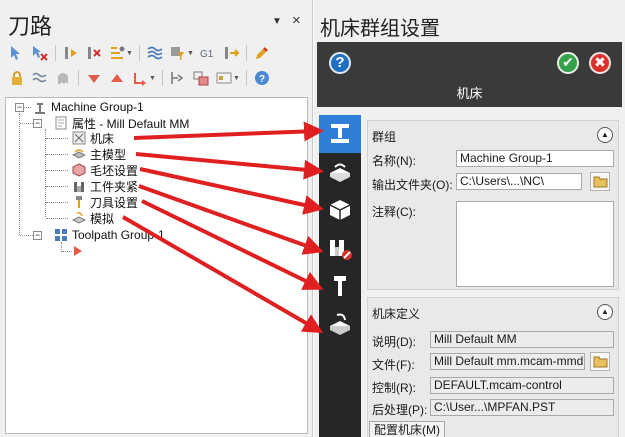 This screenshot has height=437, width=625. Describe the element at coordinates (224, 78) in the screenshot. I see `display-icon` at that location.